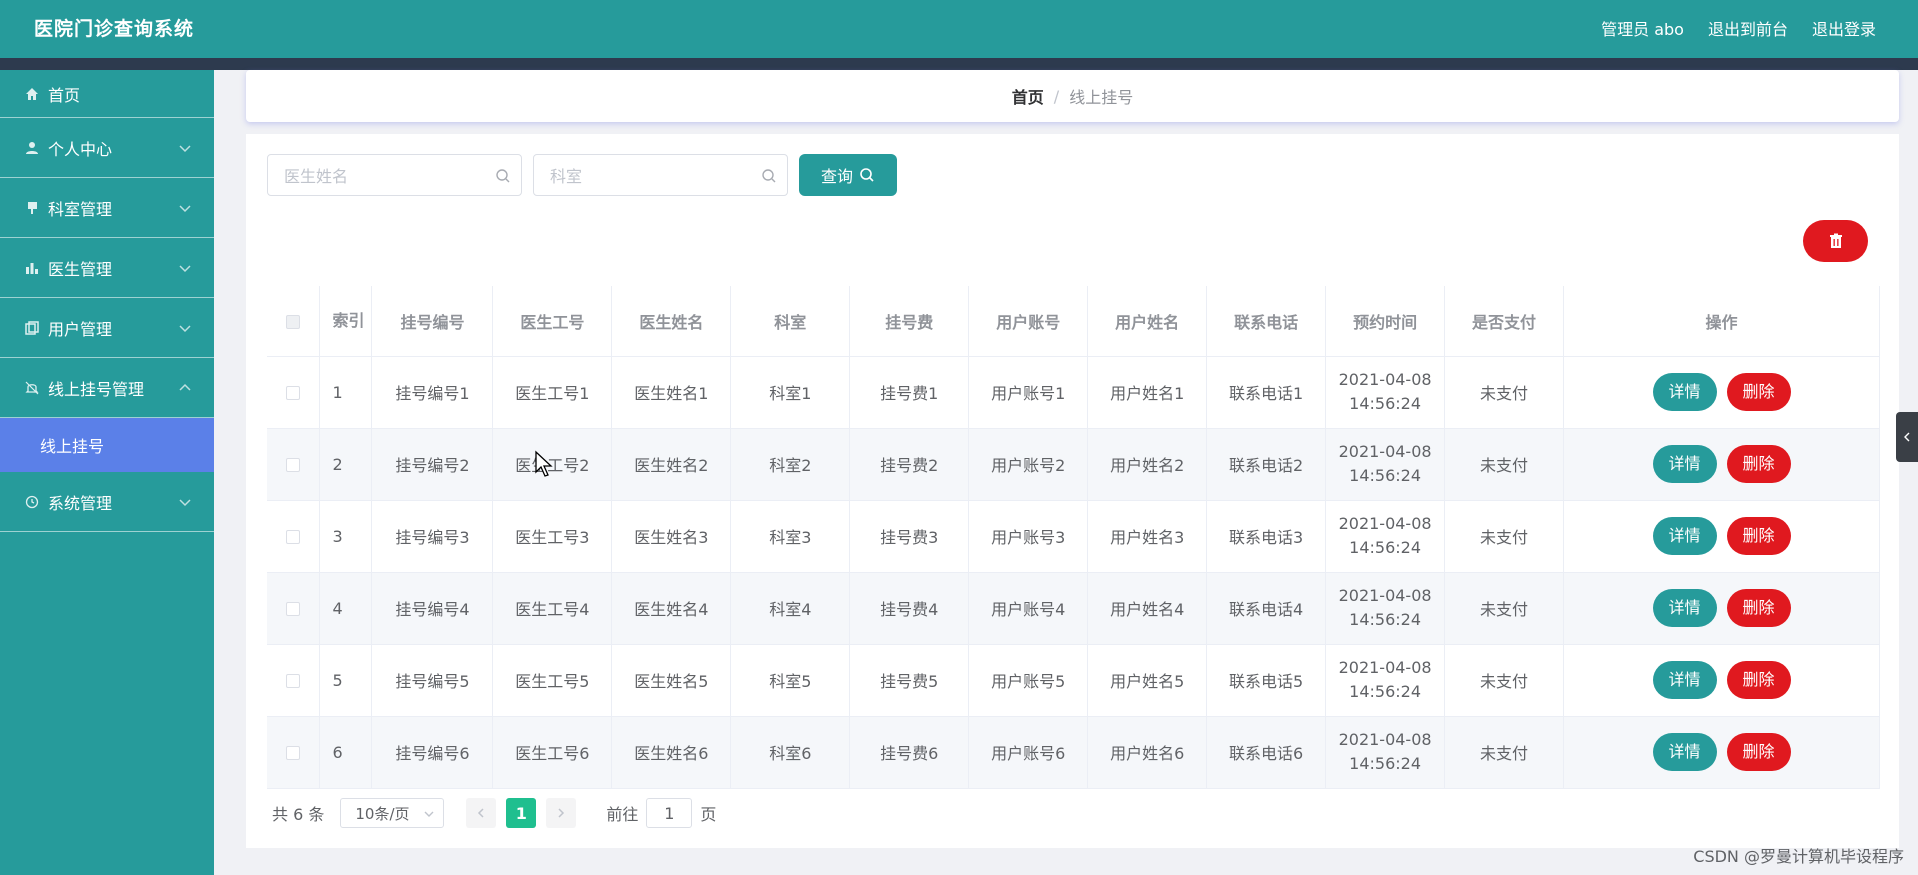  I want to click on sidebar-item-department-management: 科室管理, so click(107, 208).